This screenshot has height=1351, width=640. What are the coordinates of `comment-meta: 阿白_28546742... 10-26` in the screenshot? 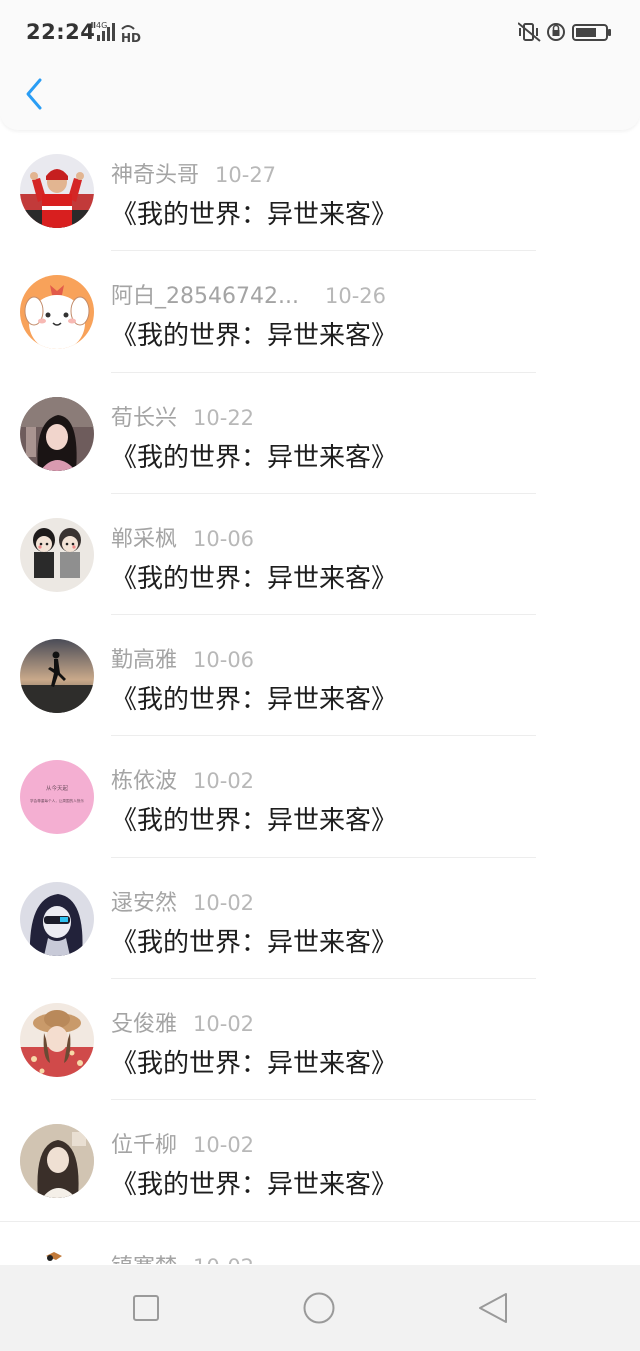 It's located at (248, 294).